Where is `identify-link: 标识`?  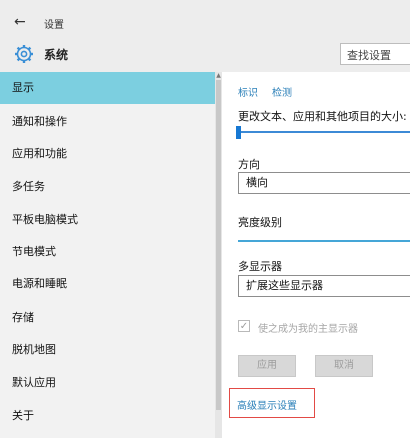
identify-link: 标识 is located at coordinates (248, 91).